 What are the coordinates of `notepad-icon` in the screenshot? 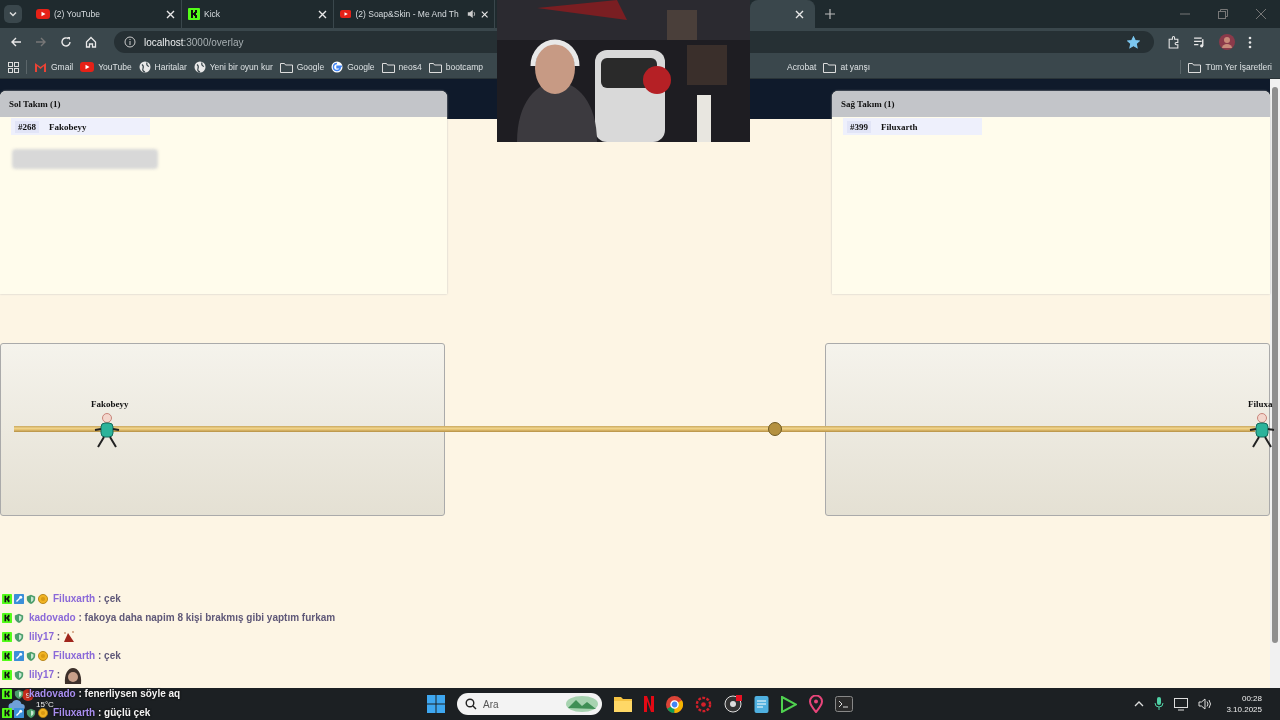 It's located at (761, 704).